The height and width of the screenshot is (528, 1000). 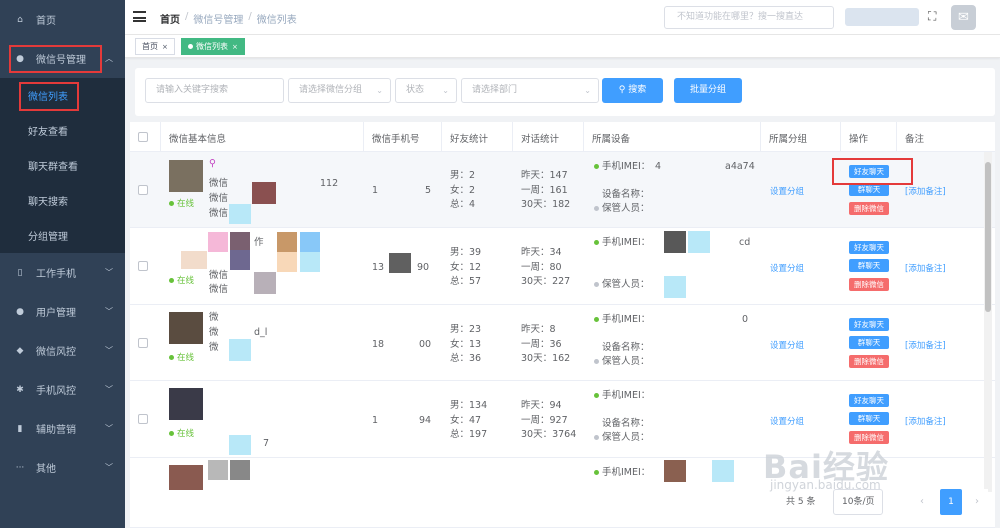 I want to click on pager-total: 共 5 条, so click(x=801, y=502).